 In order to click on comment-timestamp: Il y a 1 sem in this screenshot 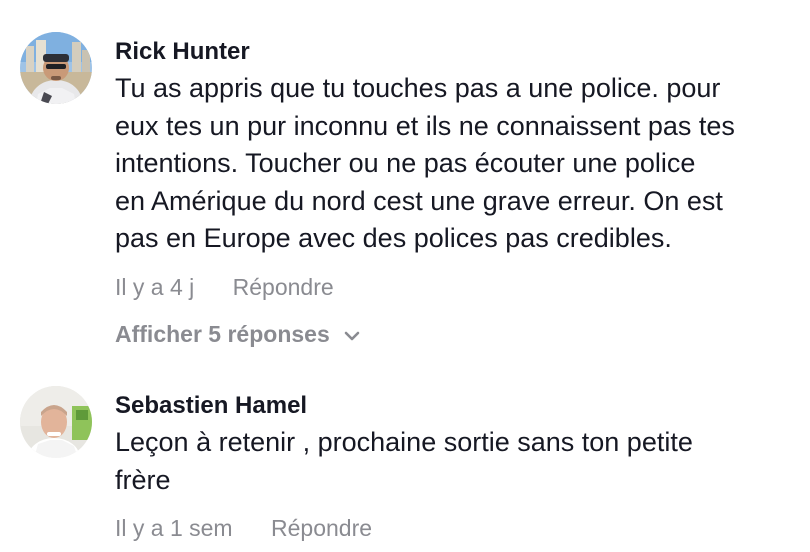, I will do `click(174, 528)`.